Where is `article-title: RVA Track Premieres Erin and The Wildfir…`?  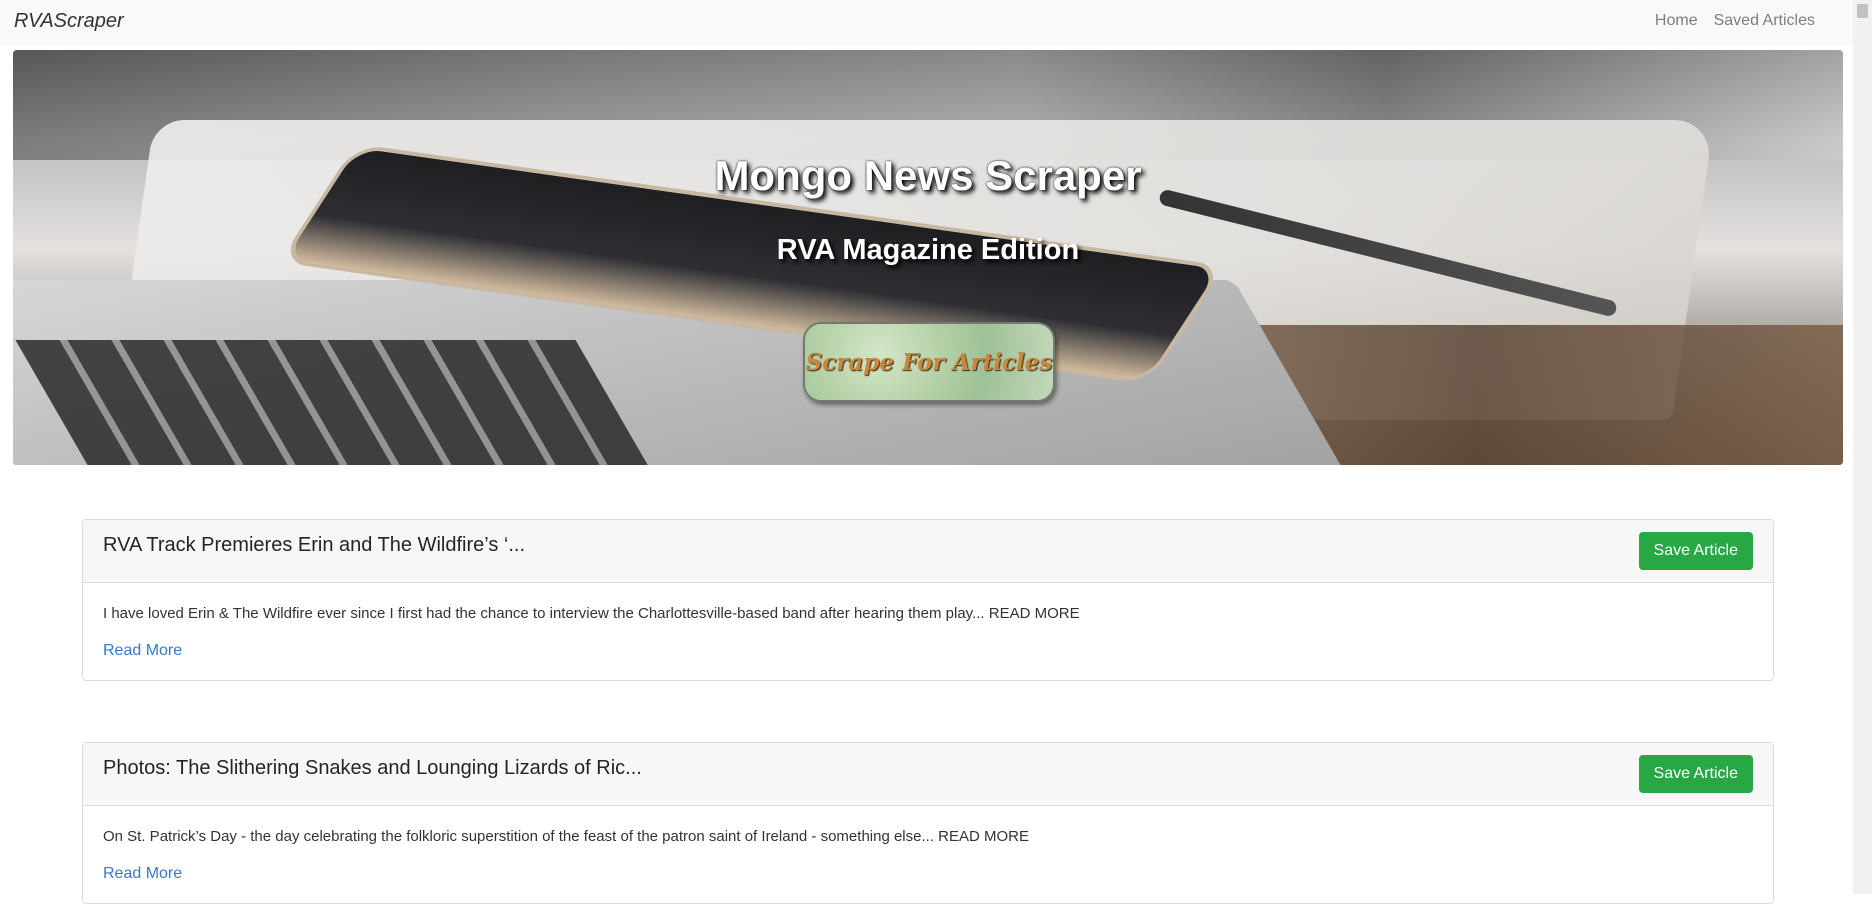
article-title: RVA Track Premieres Erin and The Wildfir… is located at coordinates (314, 545).